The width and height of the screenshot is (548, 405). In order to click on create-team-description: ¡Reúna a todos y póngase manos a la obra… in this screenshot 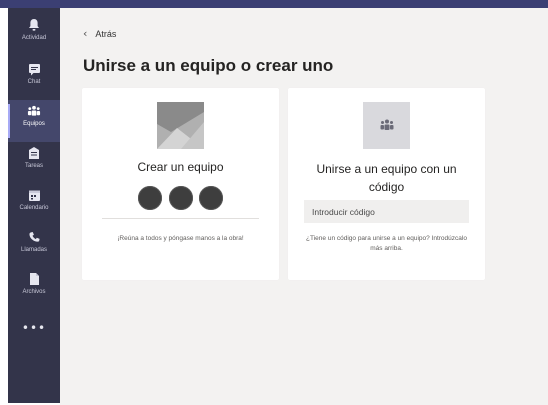, I will do `click(180, 238)`.